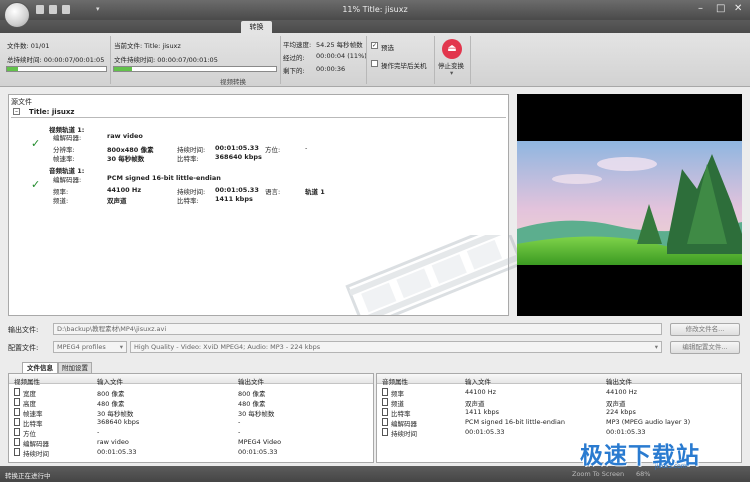 The image size is (750, 482). I want to click on zoom-mode: Zoom To Screen, so click(598, 474).